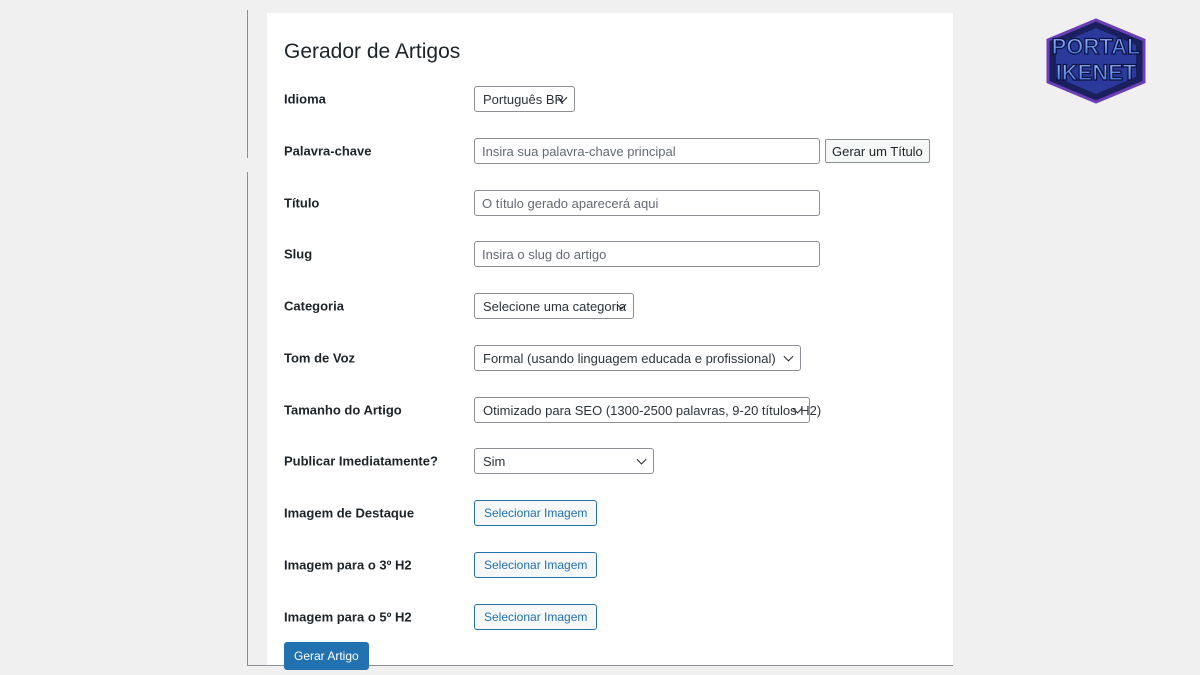  I want to click on gerar-titulo-button: Gerar um Título, so click(877, 151).